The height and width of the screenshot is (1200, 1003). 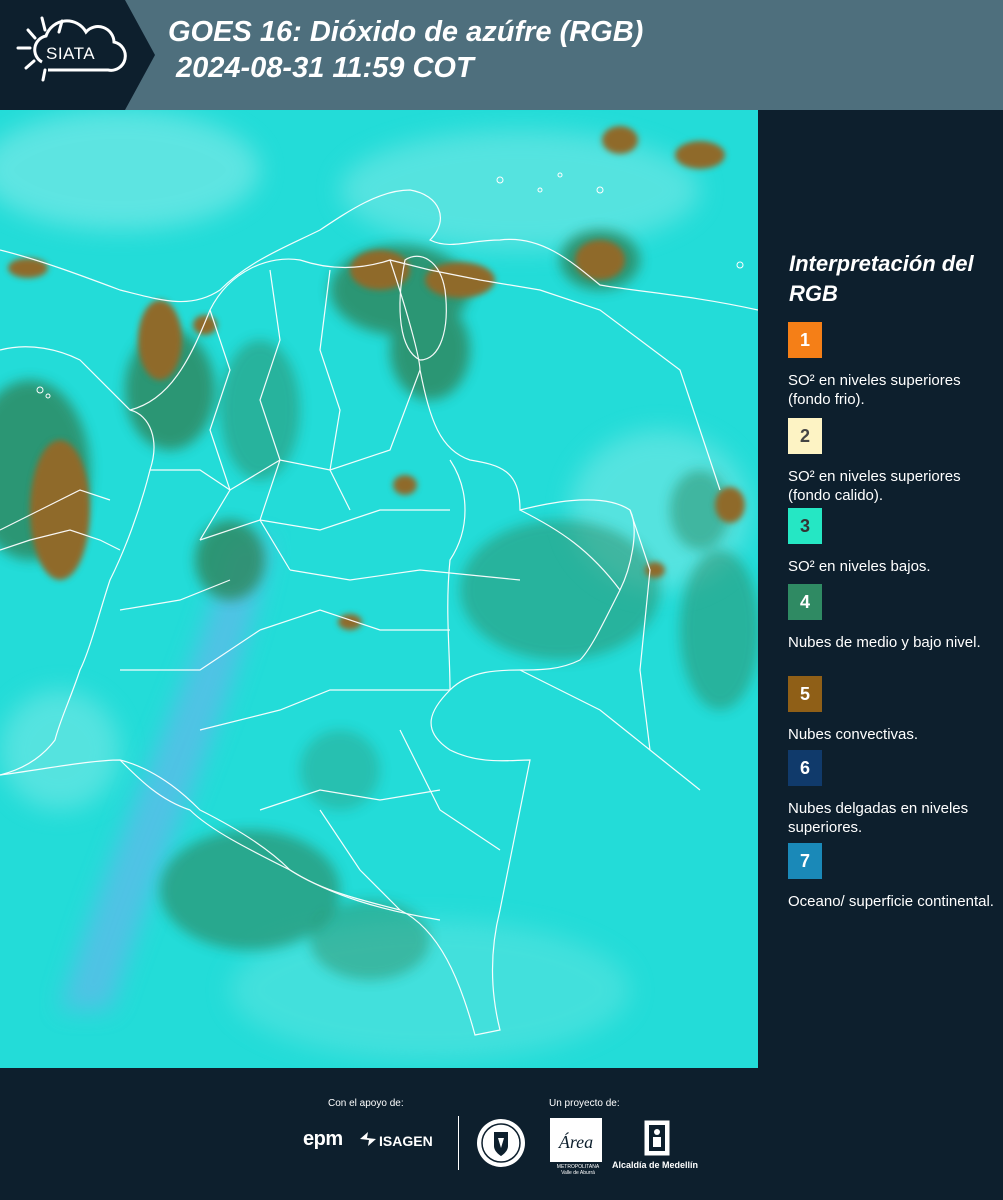 I want to click on area-metropolitana-logo: Área, so click(x=576, y=1140).